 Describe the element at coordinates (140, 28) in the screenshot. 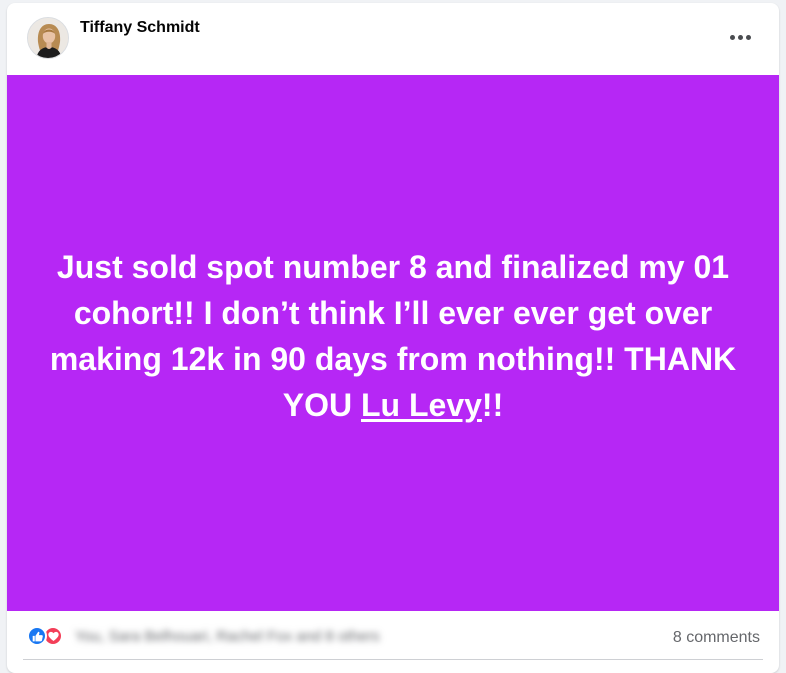

I see `author-name: Tiffany Schmidt` at that location.